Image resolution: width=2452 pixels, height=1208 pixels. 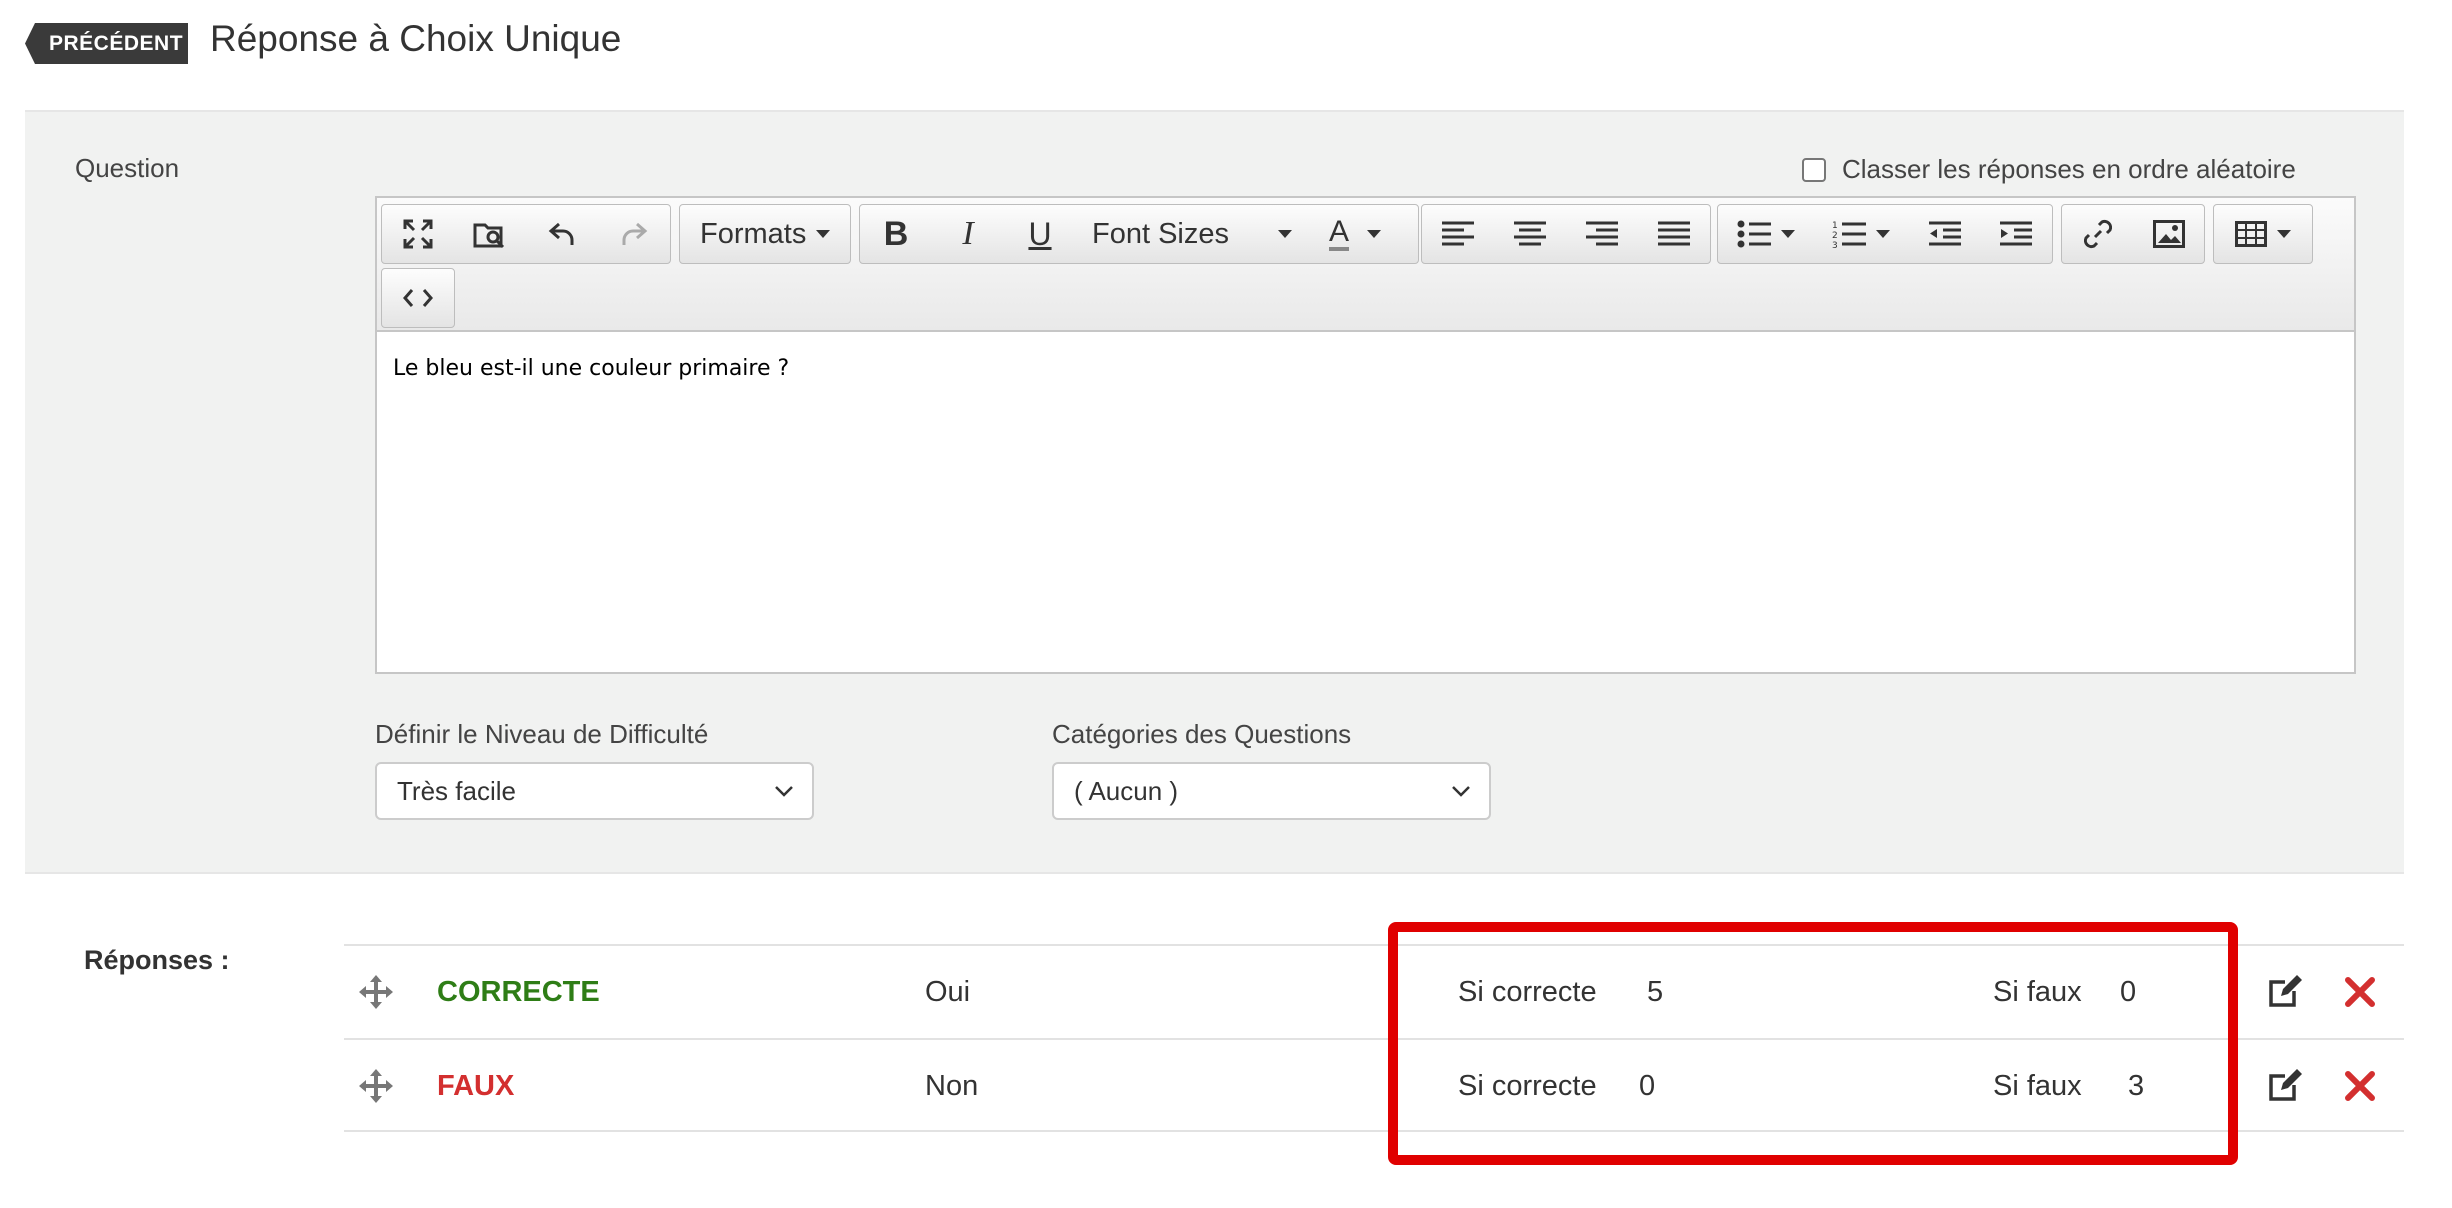 I want to click on align-justify-icon, so click(x=1674, y=234).